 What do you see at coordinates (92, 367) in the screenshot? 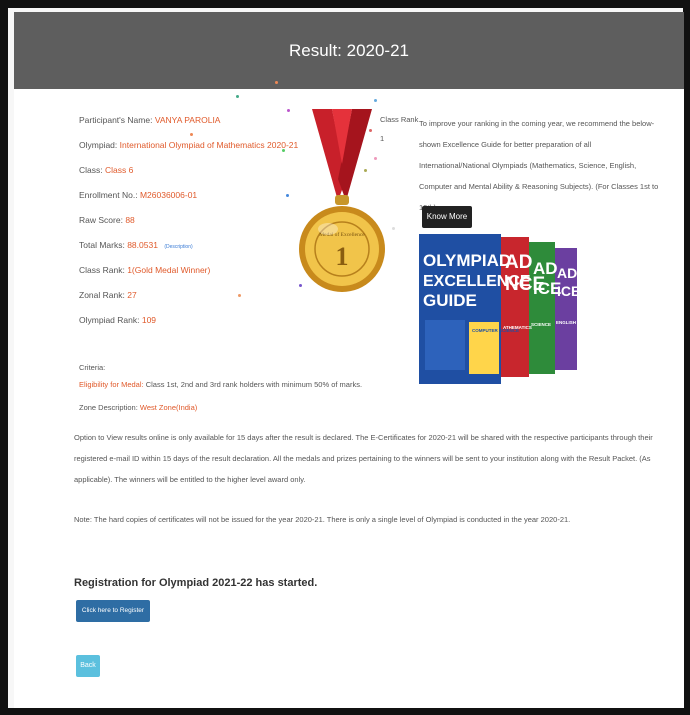
I see `criteria-title: Criteria:` at bounding box center [92, 367].